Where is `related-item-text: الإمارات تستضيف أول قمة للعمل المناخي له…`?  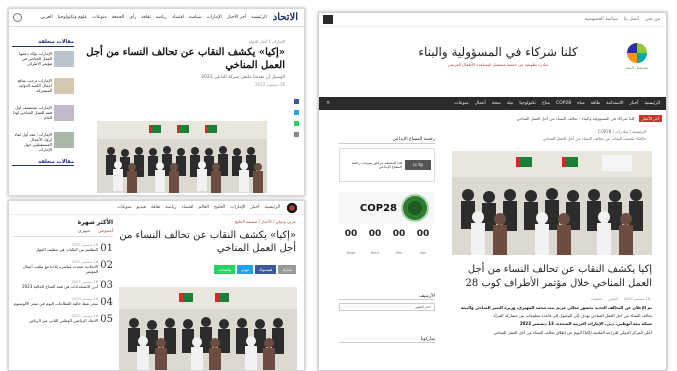
related-item-text: الإمارات تستضيف أول قمة للعمل المناخي له… is located at coordinates (32, 116).